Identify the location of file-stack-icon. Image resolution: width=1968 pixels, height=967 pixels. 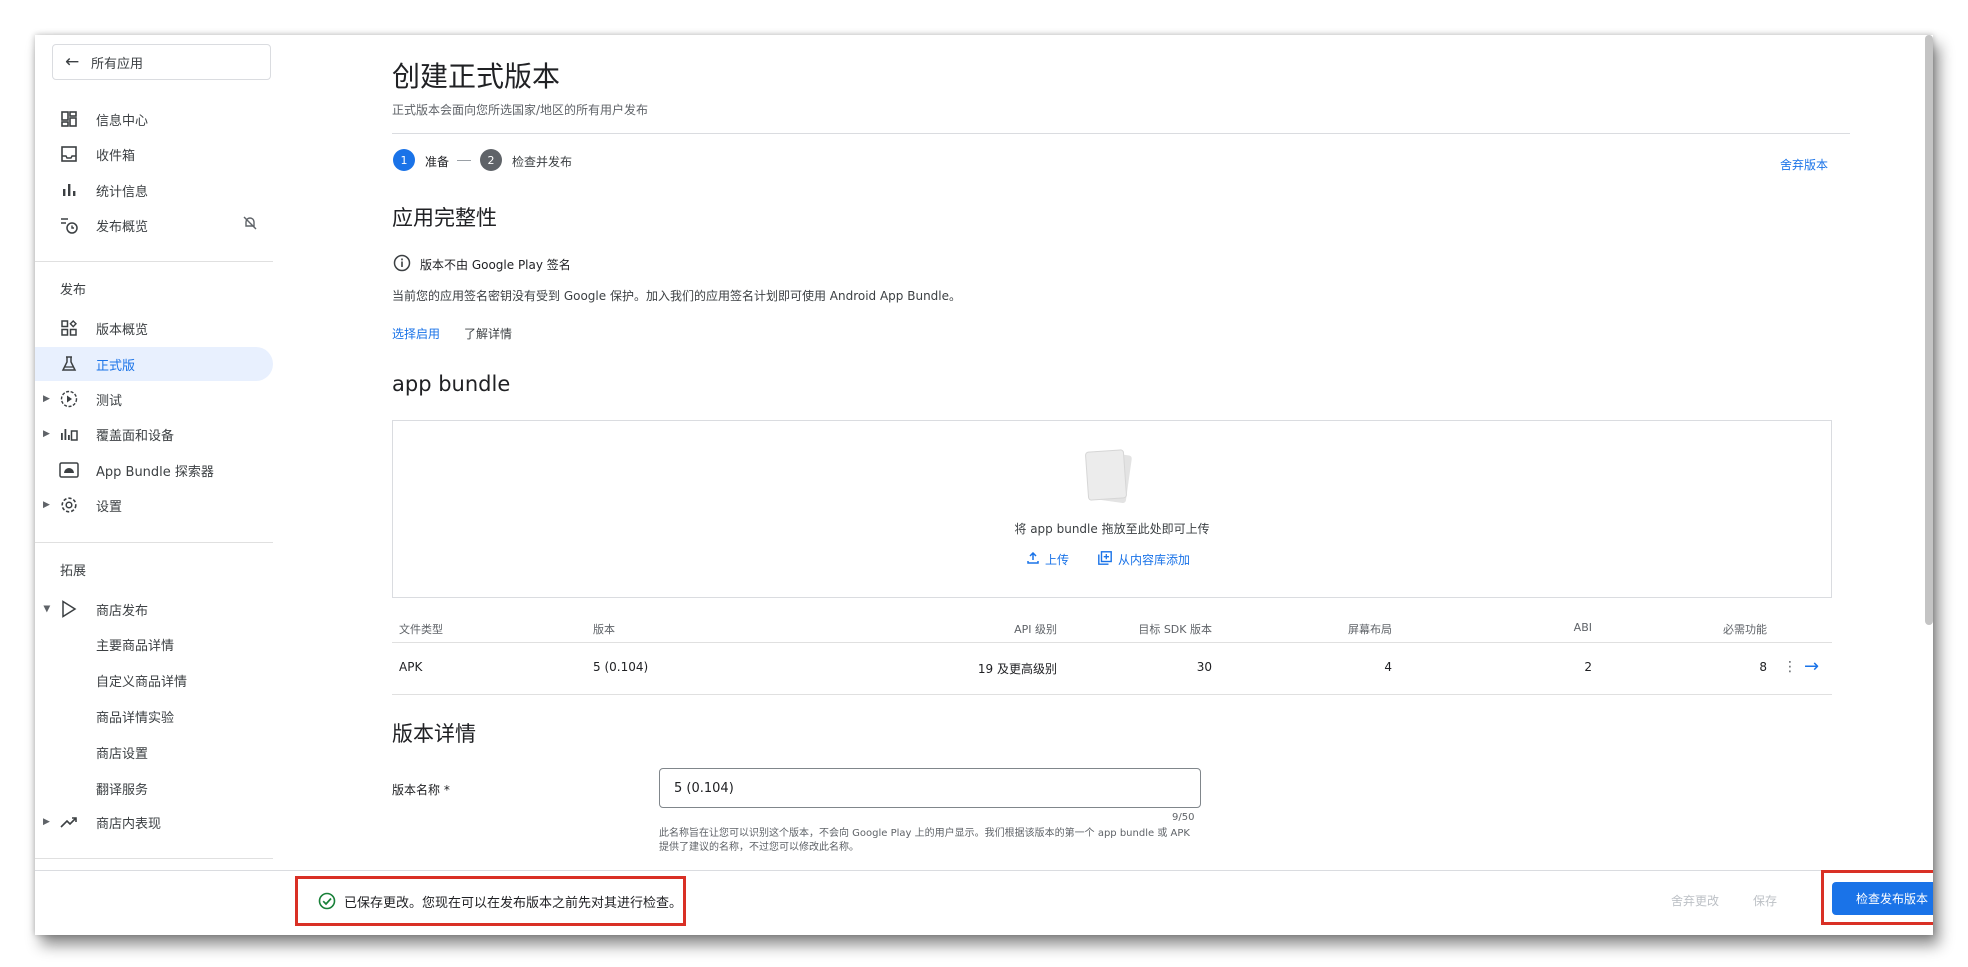
(1108, 478).